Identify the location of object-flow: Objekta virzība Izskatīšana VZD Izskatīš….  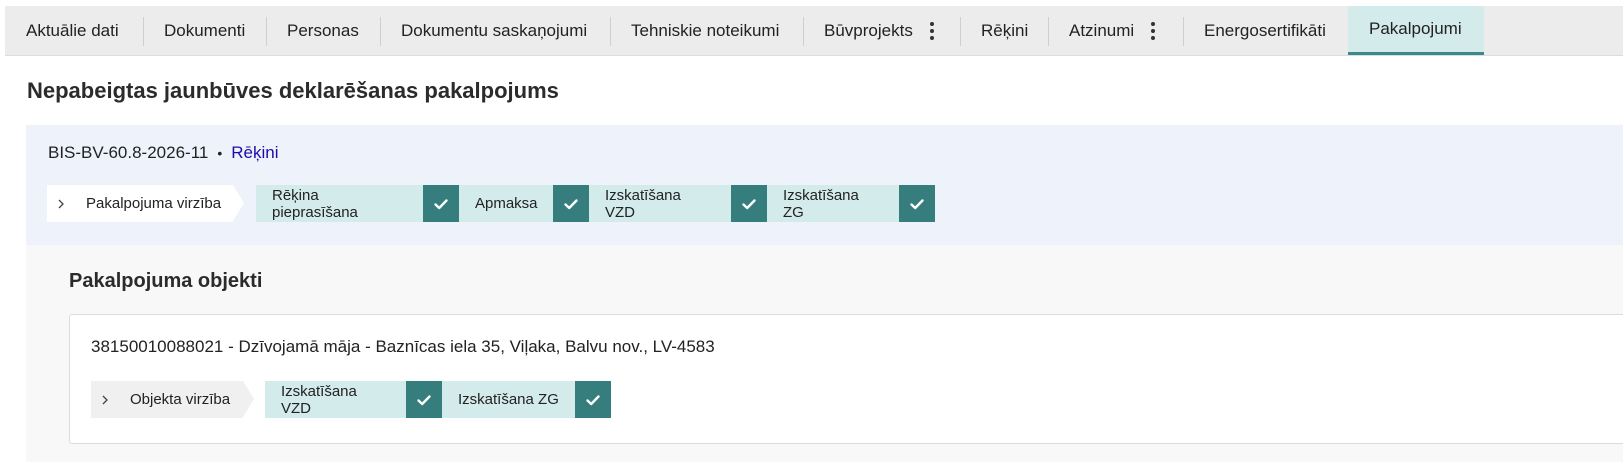
(351, 399).